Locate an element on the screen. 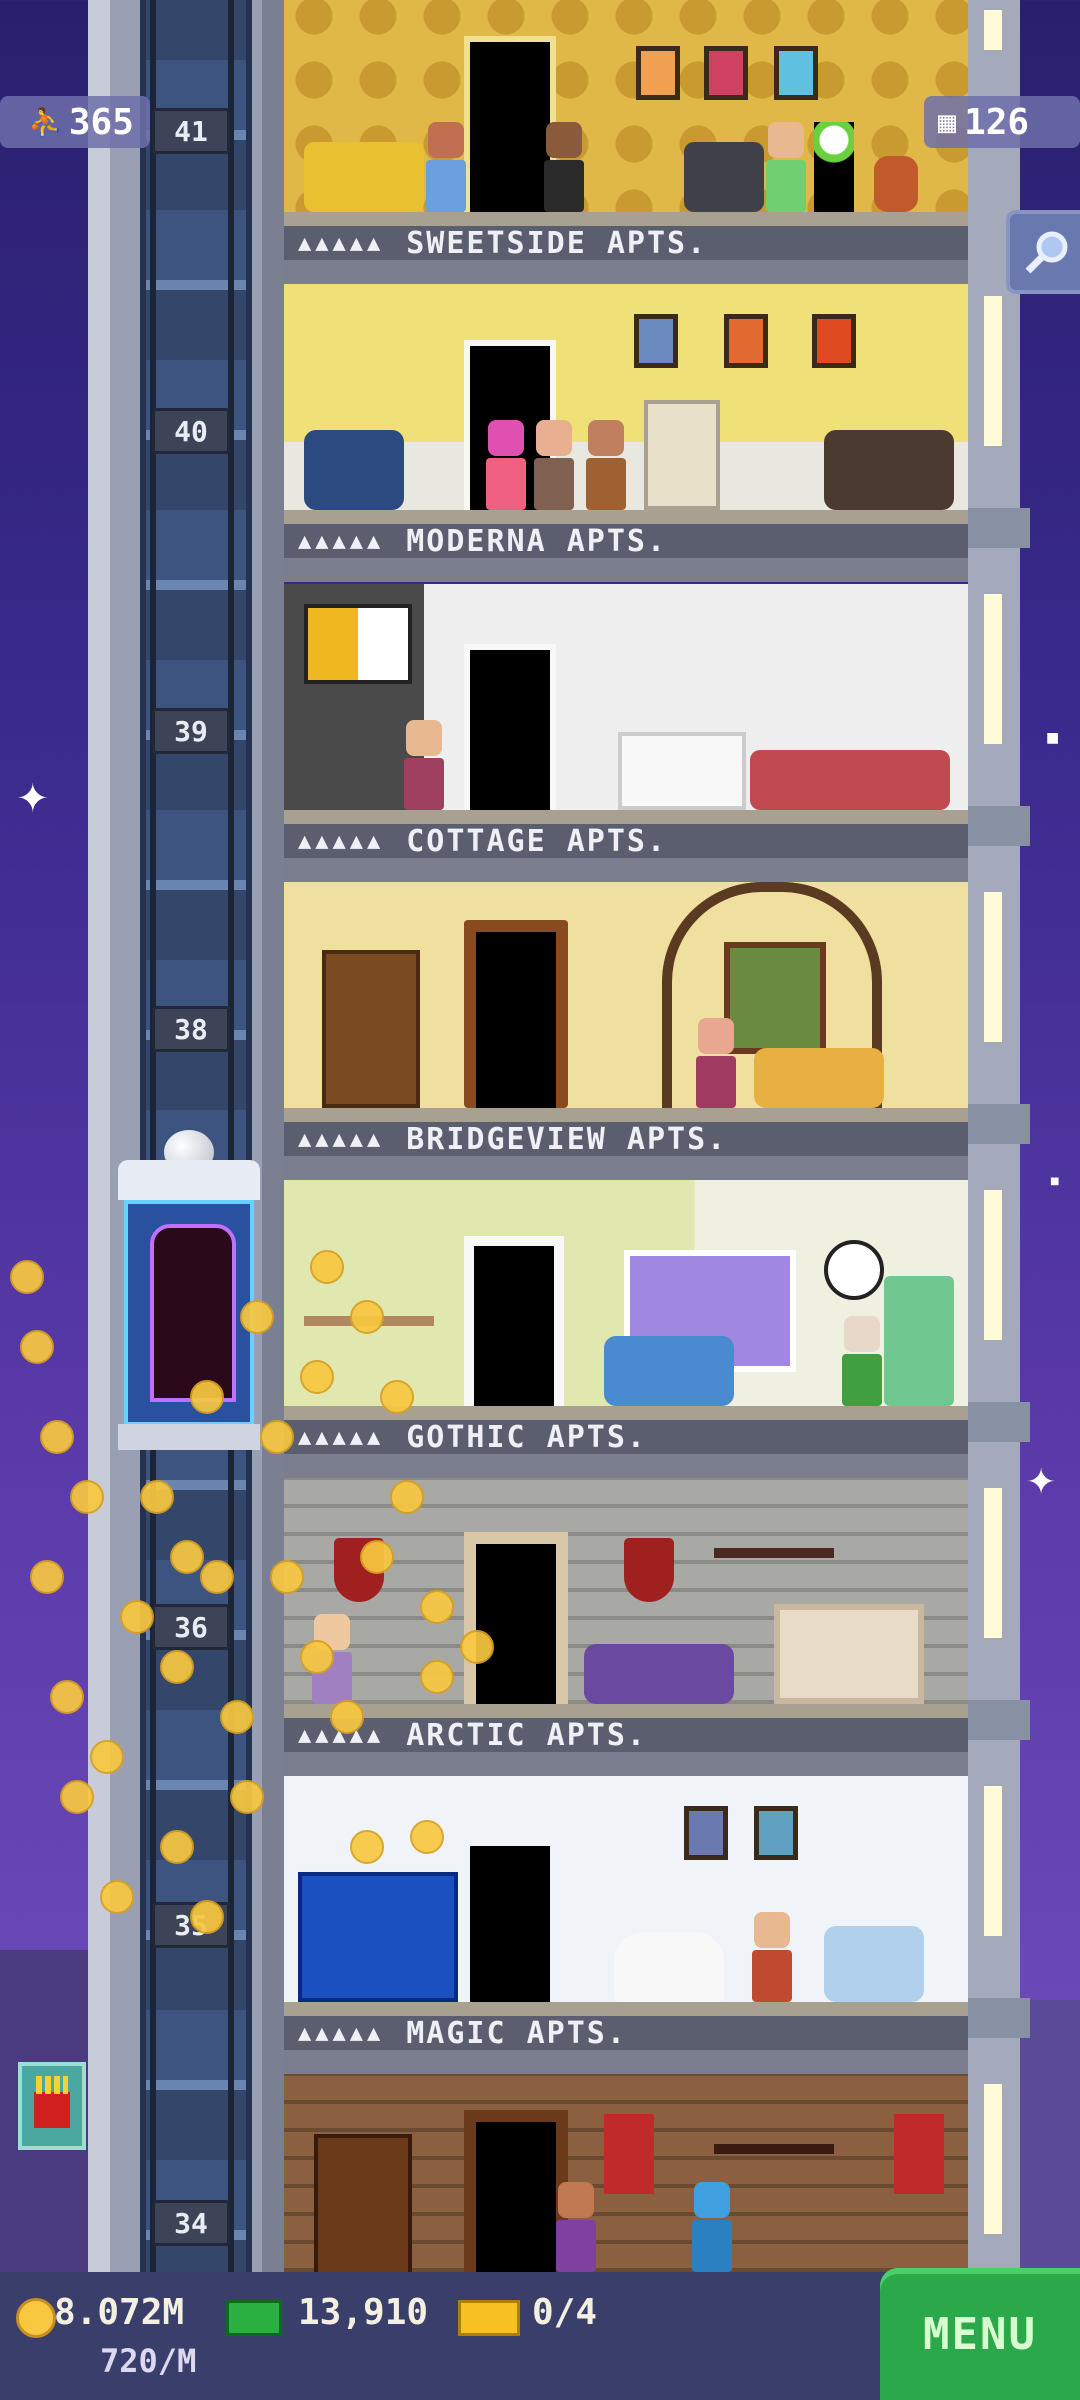 The image size is (1080, 2400). floor-cottage: ▲▲▲▲▲ COTTAGE APTS. is located at coordinates (626, 733).